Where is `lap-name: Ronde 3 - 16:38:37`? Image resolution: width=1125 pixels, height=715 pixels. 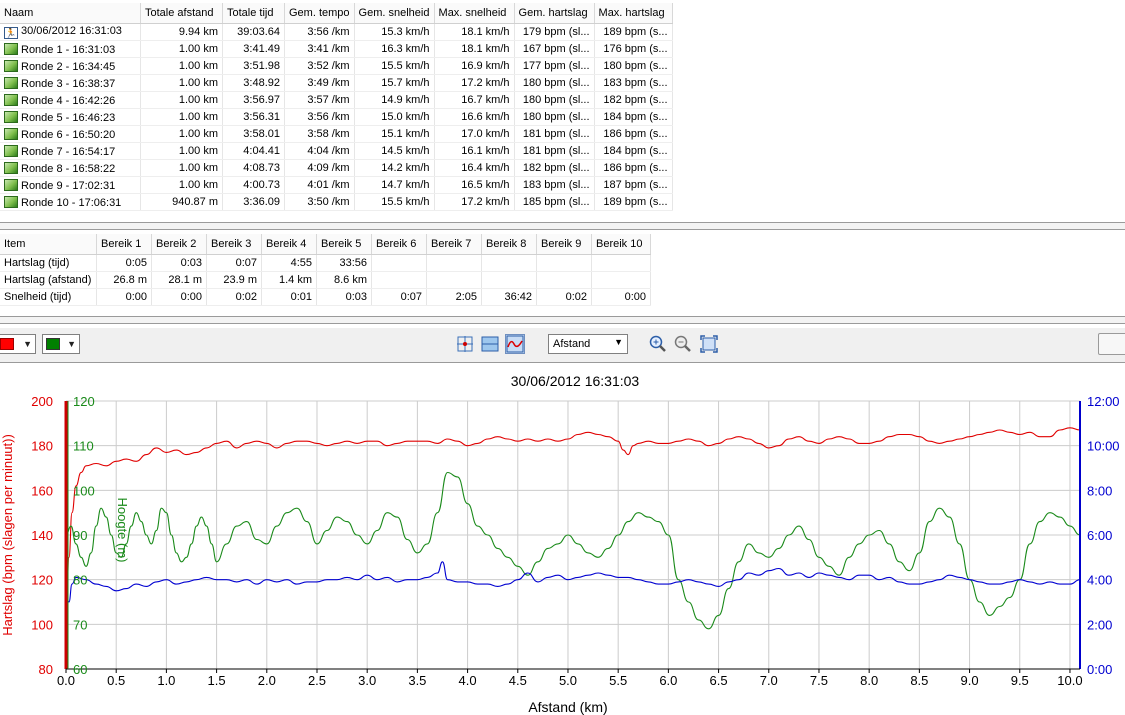 lap-name: Ronde 3 - 16:38:37 is located at coordinates (68, 83).